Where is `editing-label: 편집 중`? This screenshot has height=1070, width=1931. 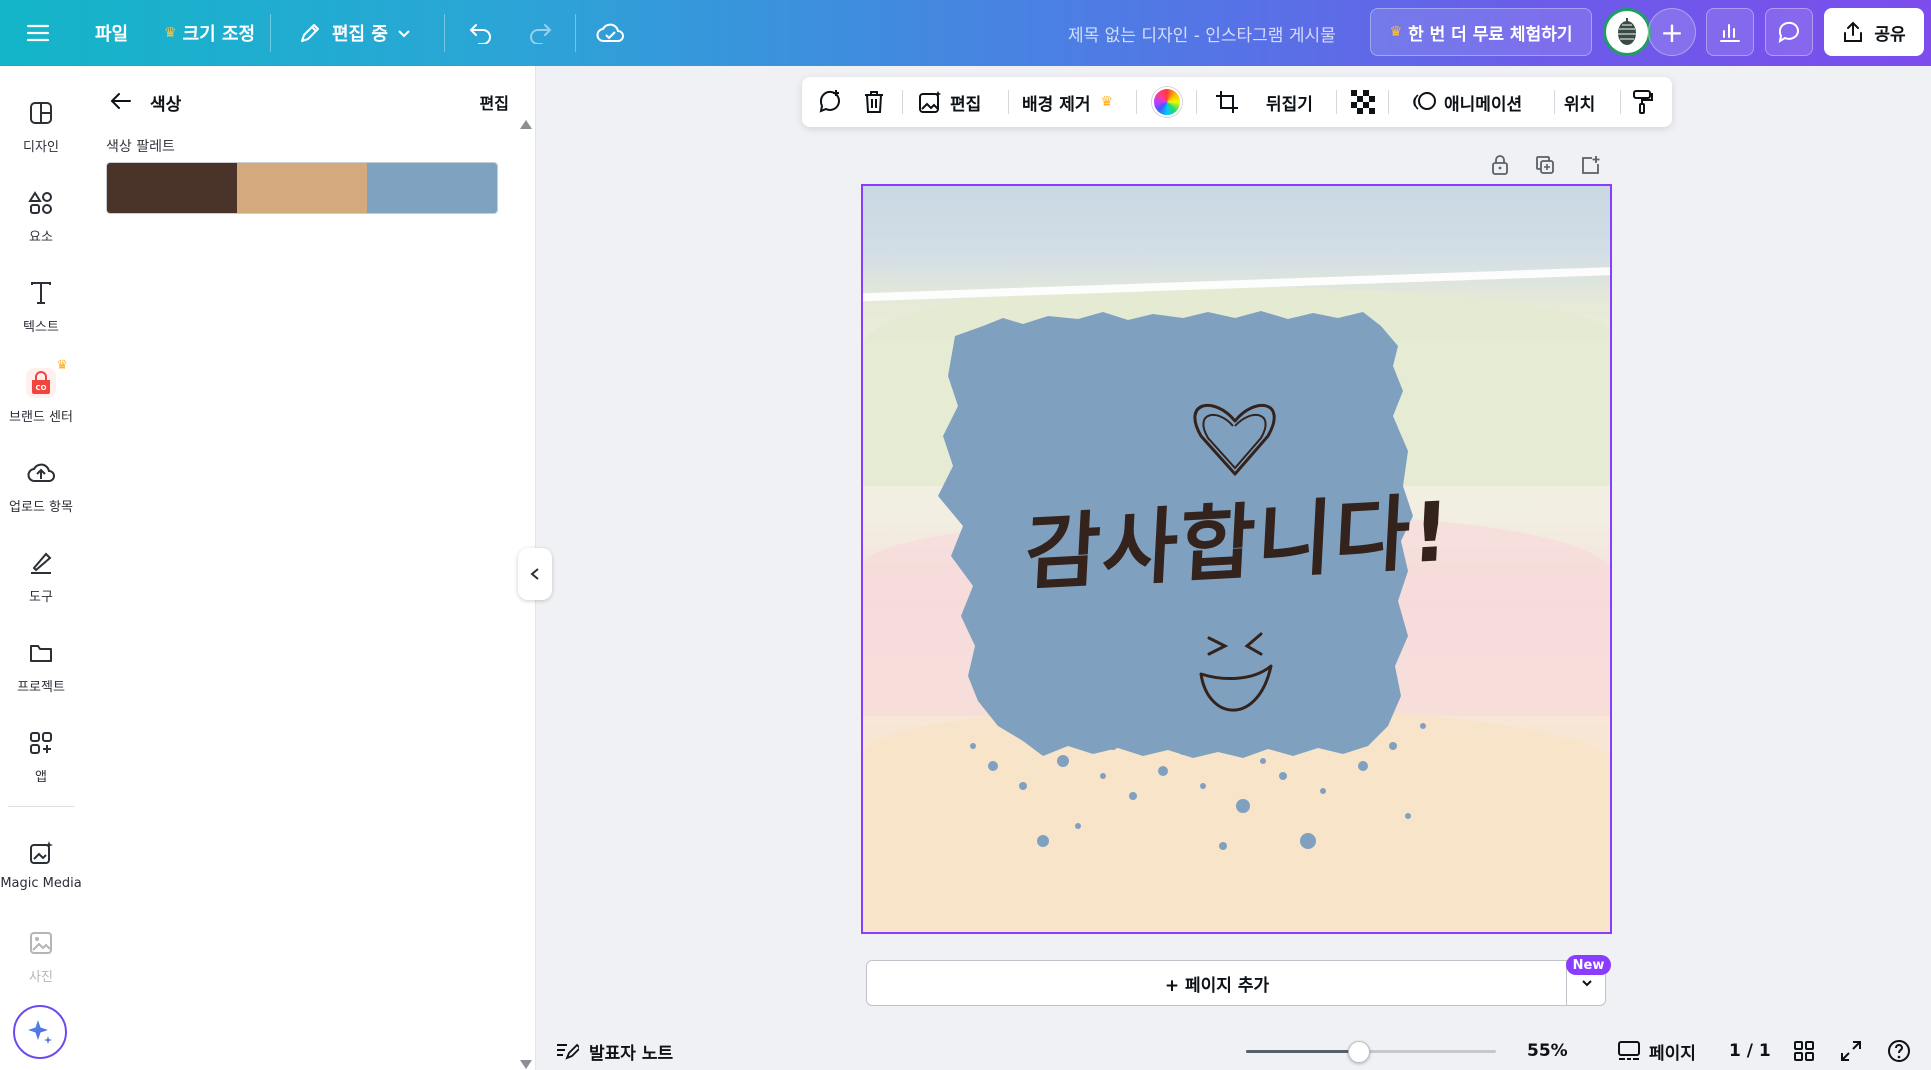 editing-label: 편집 중 is located at coordinates (360, 34).